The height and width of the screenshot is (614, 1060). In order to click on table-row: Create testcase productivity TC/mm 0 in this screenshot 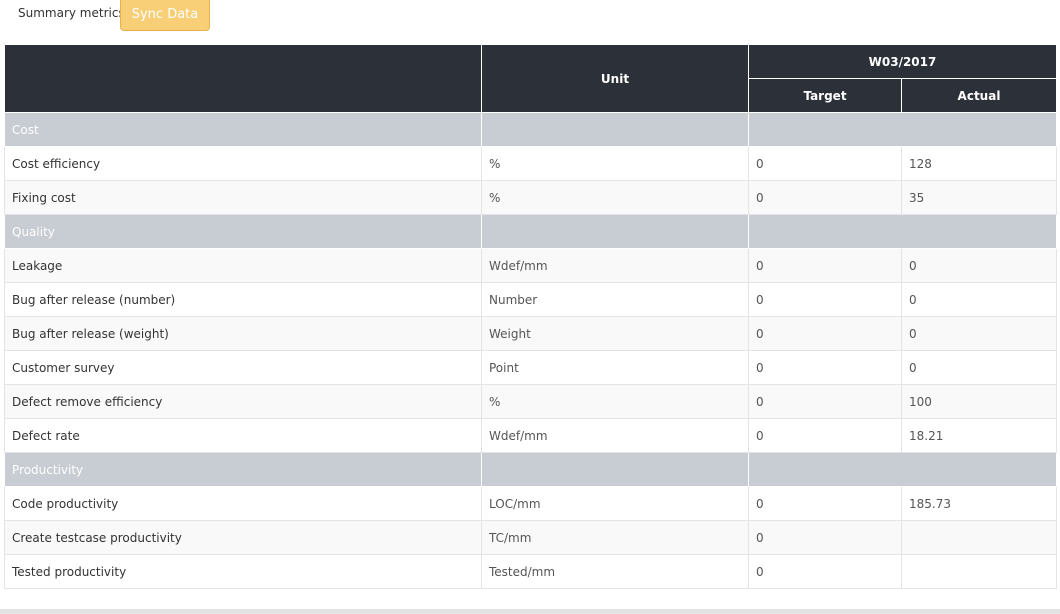, I will do `click(530, 537)`.